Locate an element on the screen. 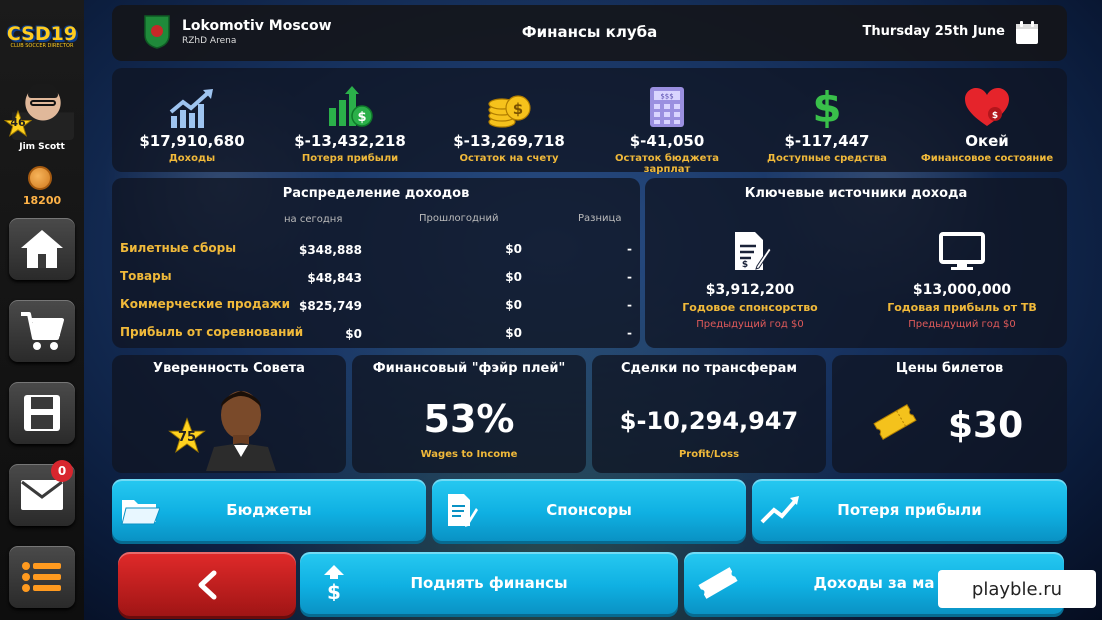  shop-button is located at coordinates (42, 331).